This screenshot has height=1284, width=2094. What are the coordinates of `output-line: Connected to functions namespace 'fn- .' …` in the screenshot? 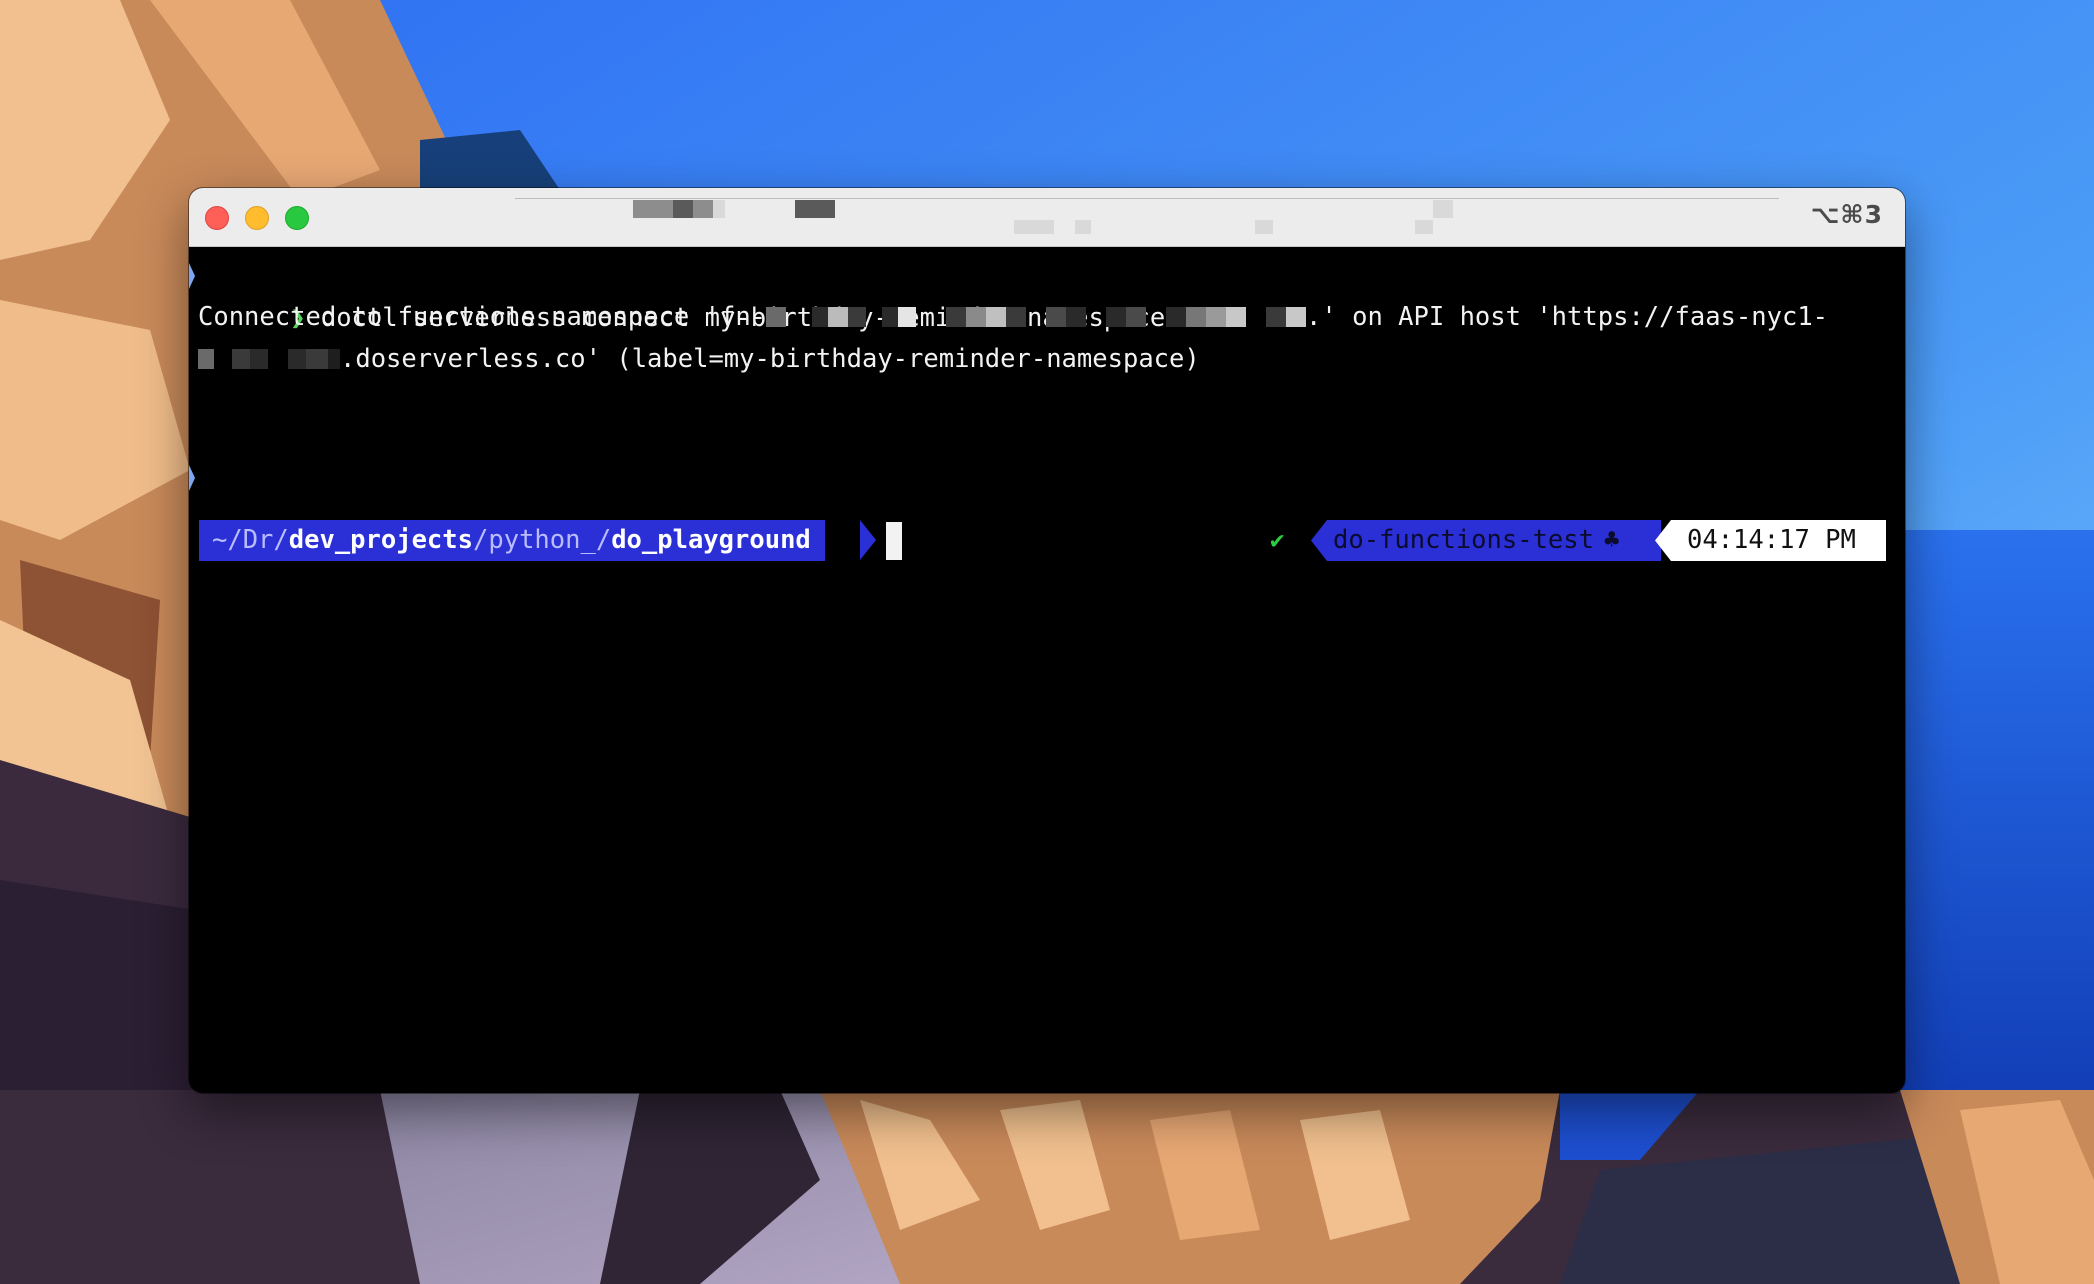 It's located at (1013, 317).